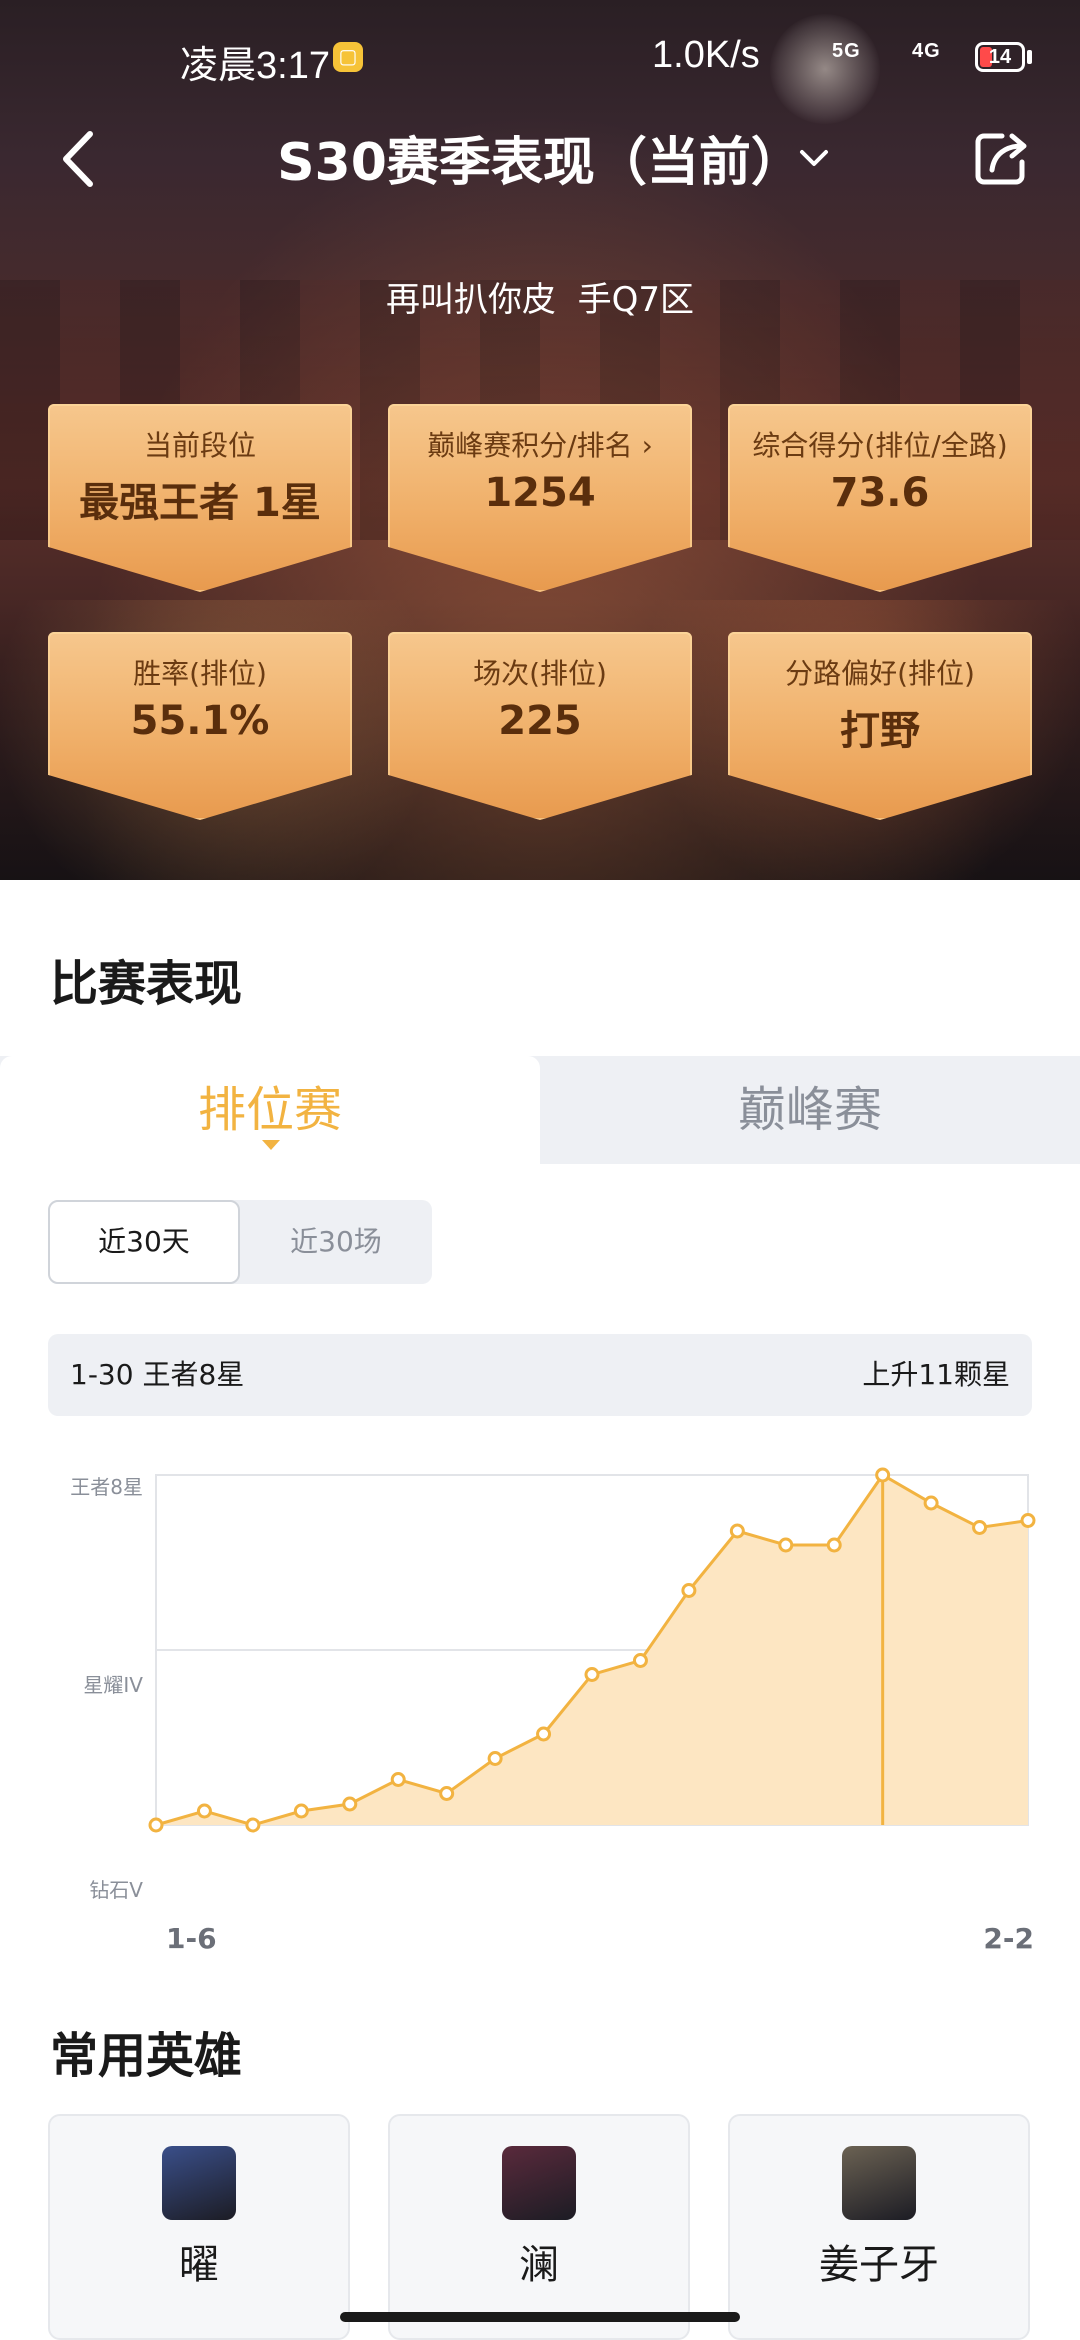 This screenshot has height=2340, width=1080. Describe the element at coordinates (336, 1242) in the screenshot. I see `range-30-matches: 近30场` at that location.